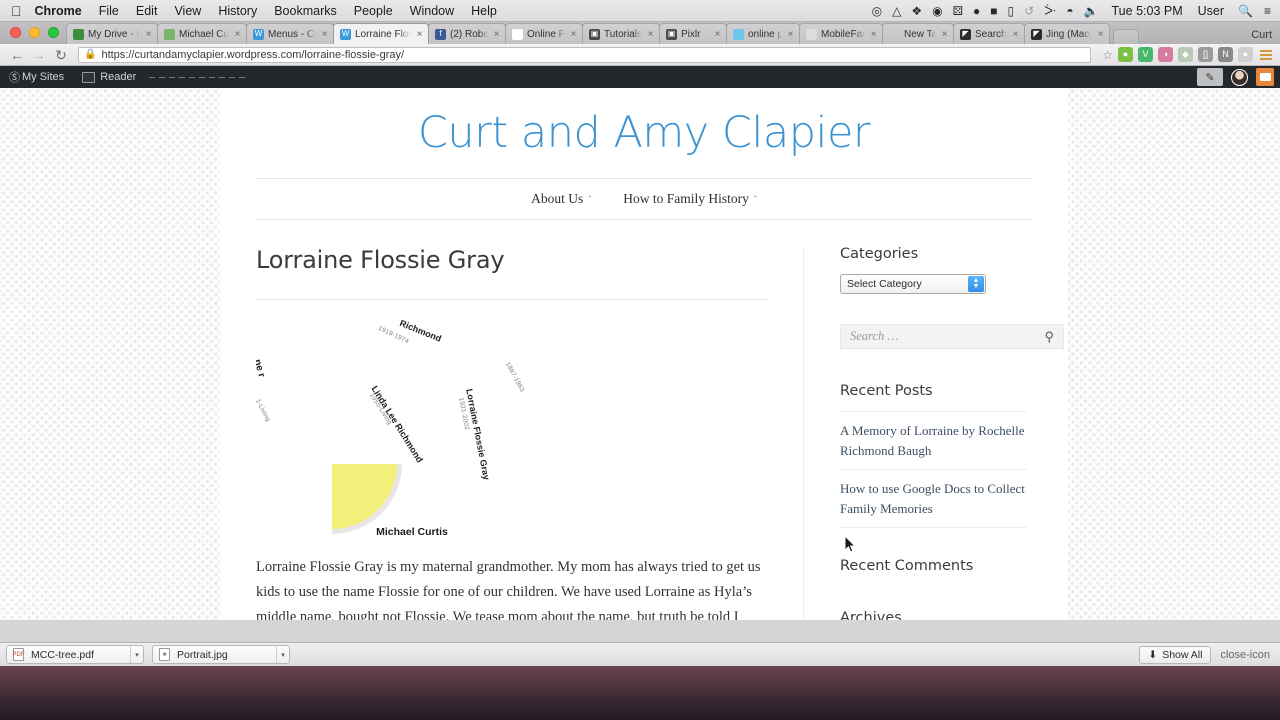  What do you see at coordinates (381, 33) in the screenshot?
I see `browser-tab-4: W Lorraine Flossie ×` at bounding box center [381, 33].